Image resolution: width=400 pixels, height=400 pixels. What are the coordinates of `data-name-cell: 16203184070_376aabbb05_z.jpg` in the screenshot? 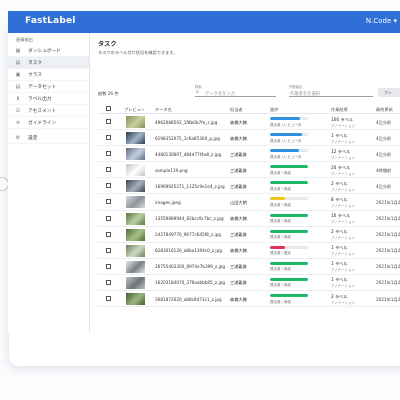 It's located at (190, 282).